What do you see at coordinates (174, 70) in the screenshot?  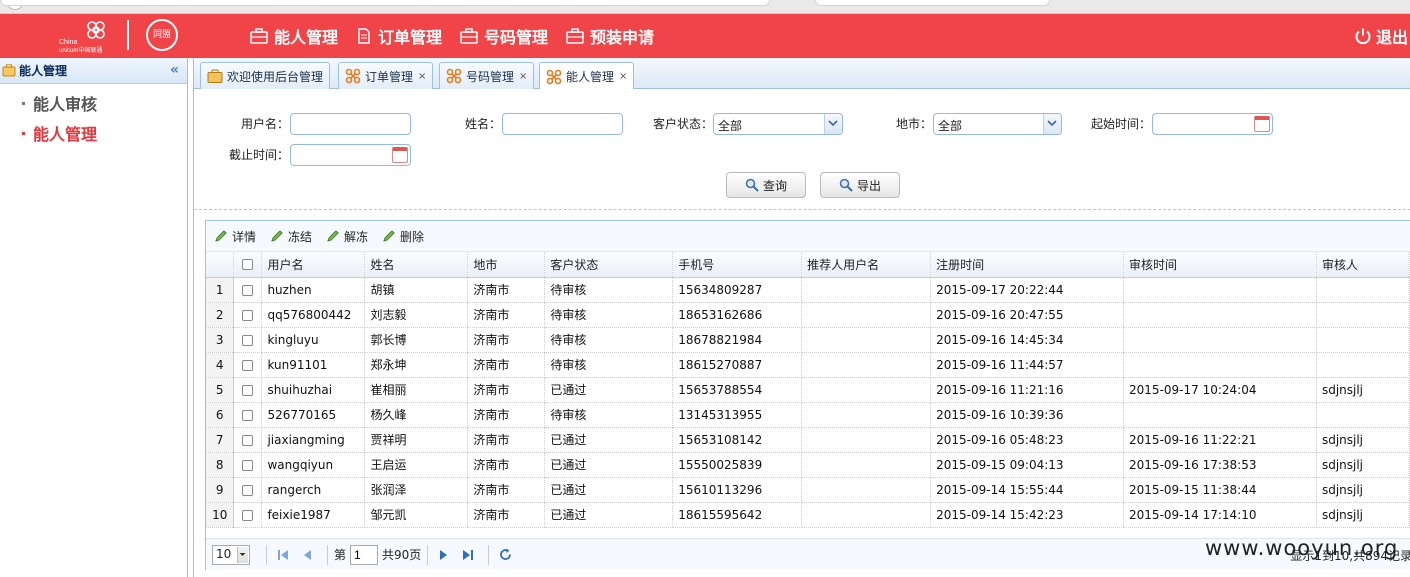 I see `collapse-icon: «` at bounding box center [174, 70].